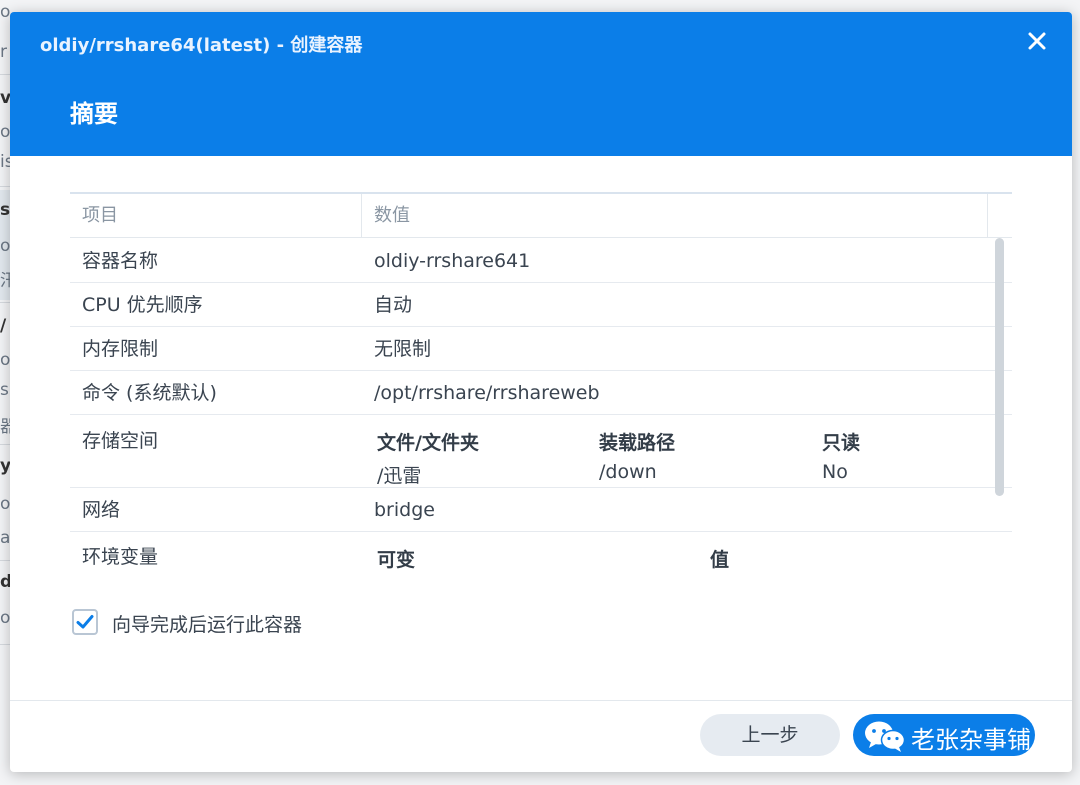  I want to click on row-item: 环境变量, so click(120, 557).